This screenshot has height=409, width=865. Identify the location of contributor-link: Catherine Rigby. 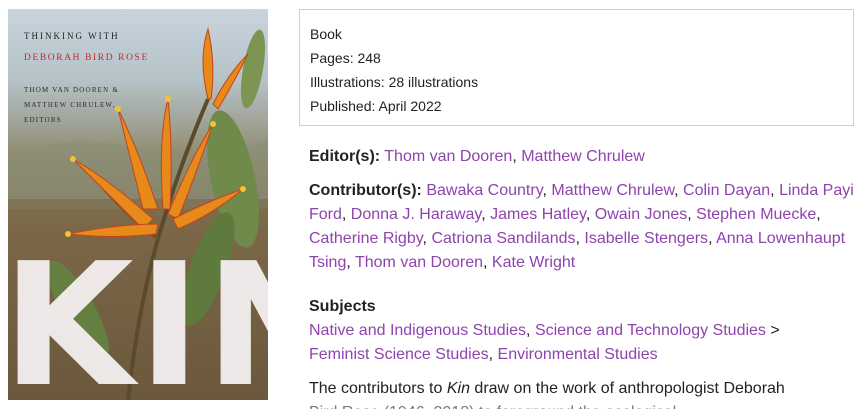
(366, 238).